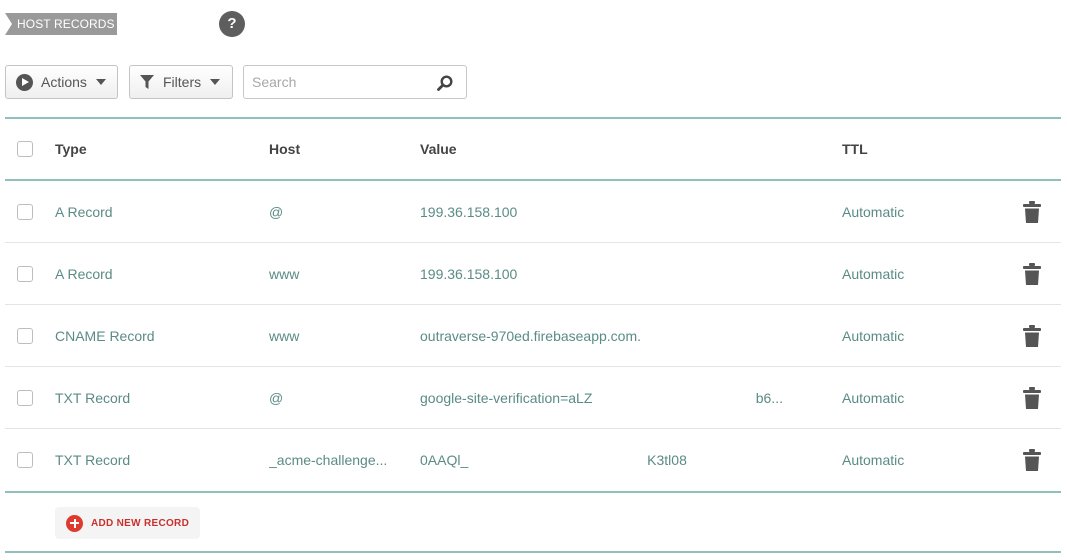  I want to click on record-value: outraverse-970ed.firebaseapp.com., so click(620, 335).